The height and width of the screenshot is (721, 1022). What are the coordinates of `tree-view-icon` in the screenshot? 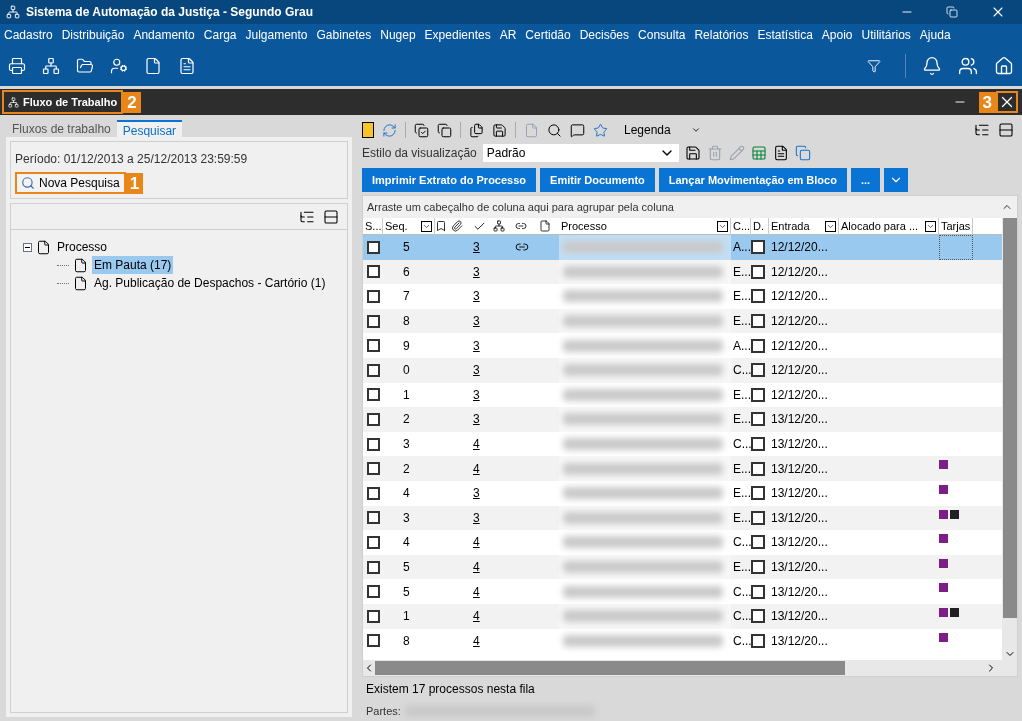 It's located at (982, 130).